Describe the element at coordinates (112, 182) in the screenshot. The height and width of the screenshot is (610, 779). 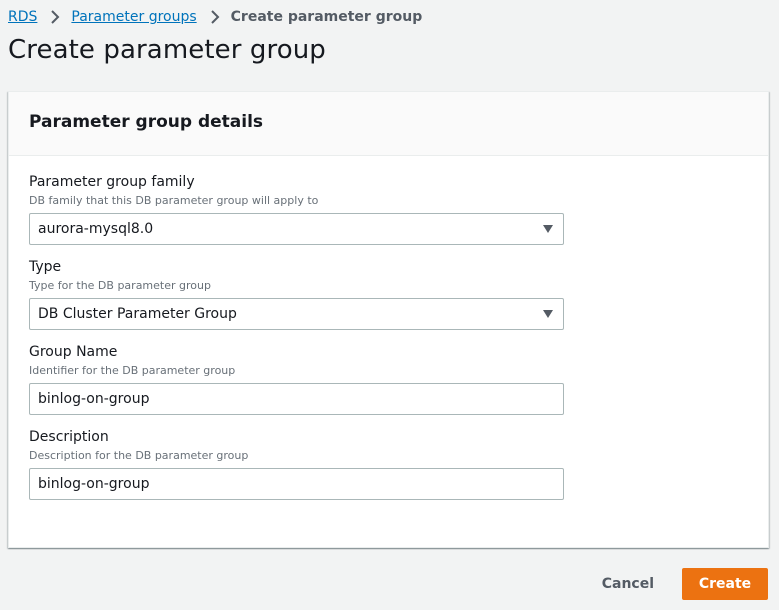
I see `field-label: Parameter group family` at that location.